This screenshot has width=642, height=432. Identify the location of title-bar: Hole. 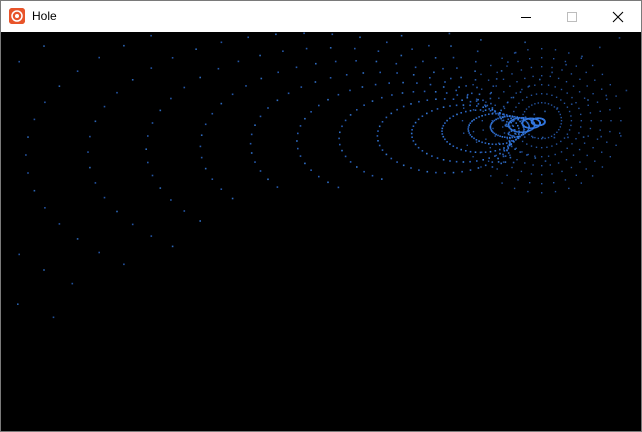
(321, 16).